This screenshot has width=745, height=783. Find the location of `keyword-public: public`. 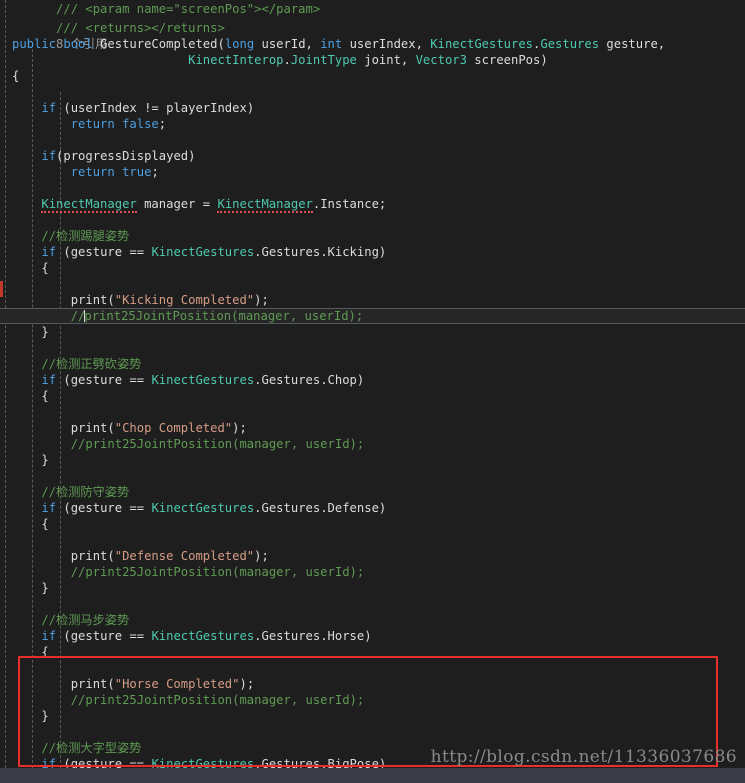

keyword-public: public is located at coordinates (34, 44).